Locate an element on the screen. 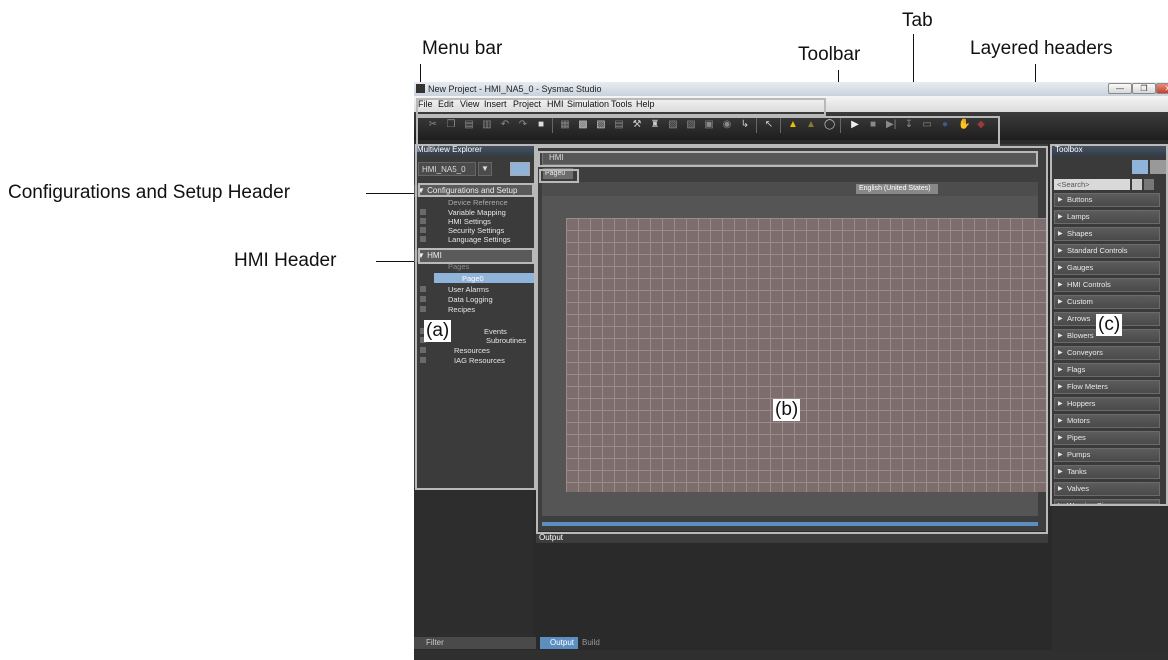 The image size is (1168, 660). copy-icon: ❐ is located at coordinates (451, 125).